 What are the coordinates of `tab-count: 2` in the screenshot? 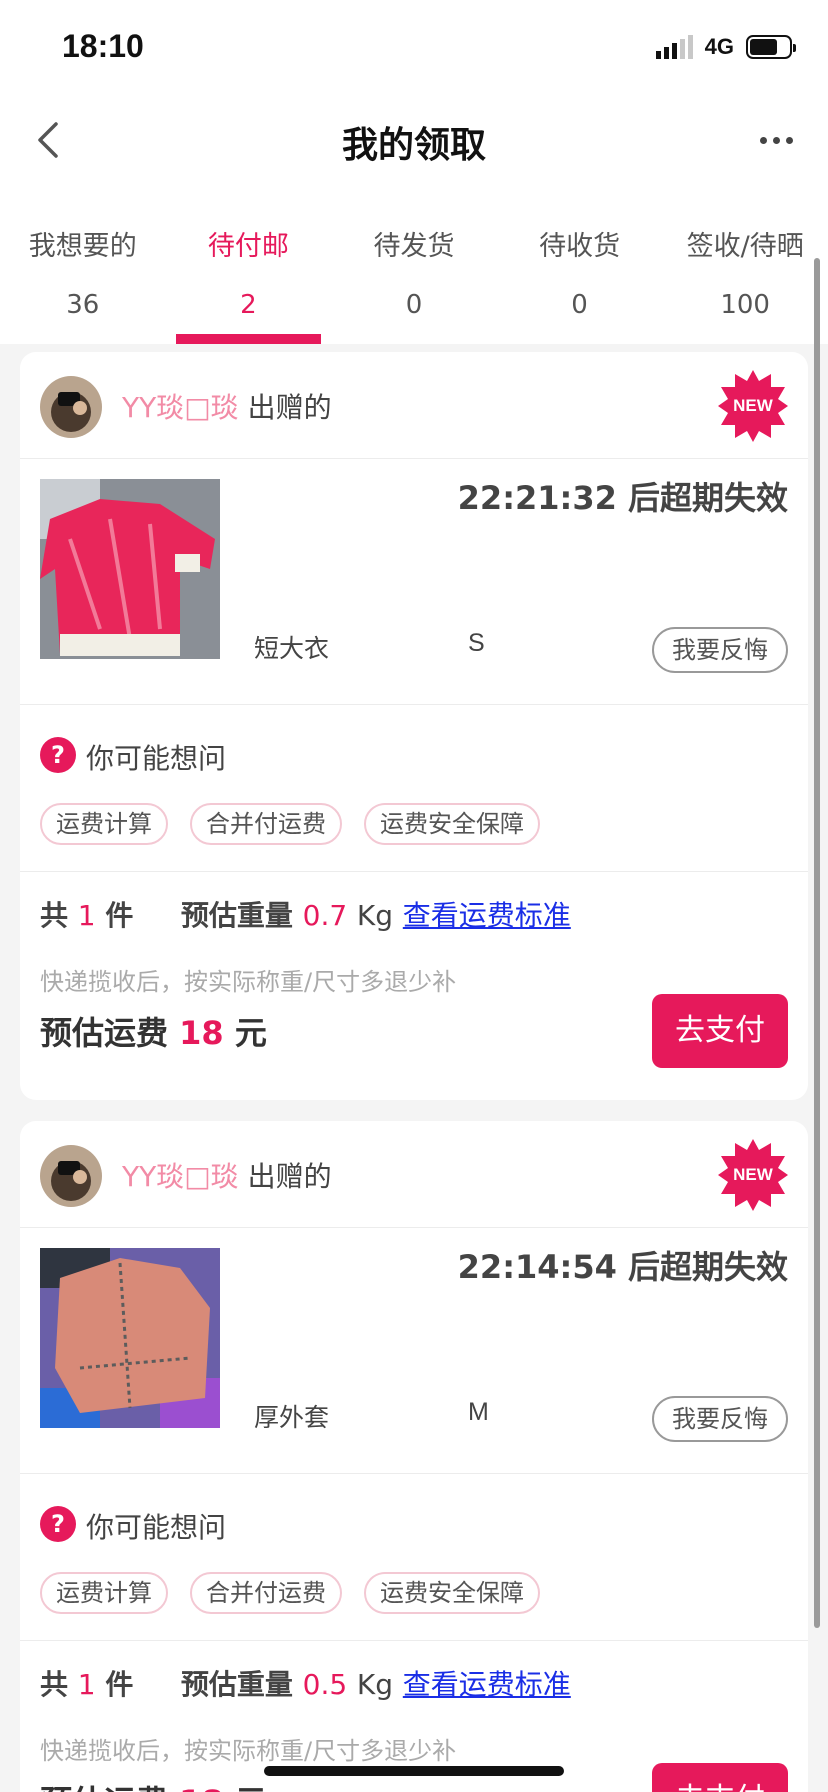 It's located at (248, 305).